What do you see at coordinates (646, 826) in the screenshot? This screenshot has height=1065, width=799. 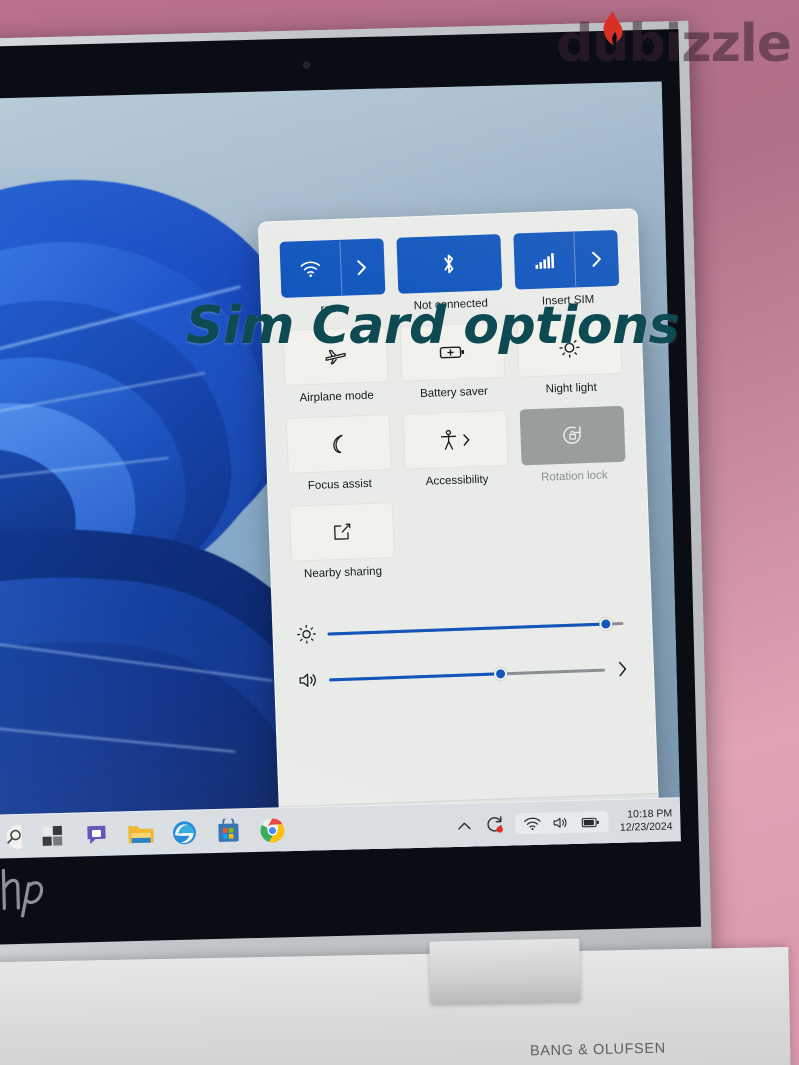 I see `clock-date: 12/23/2024` at bounding box center [646, 826].